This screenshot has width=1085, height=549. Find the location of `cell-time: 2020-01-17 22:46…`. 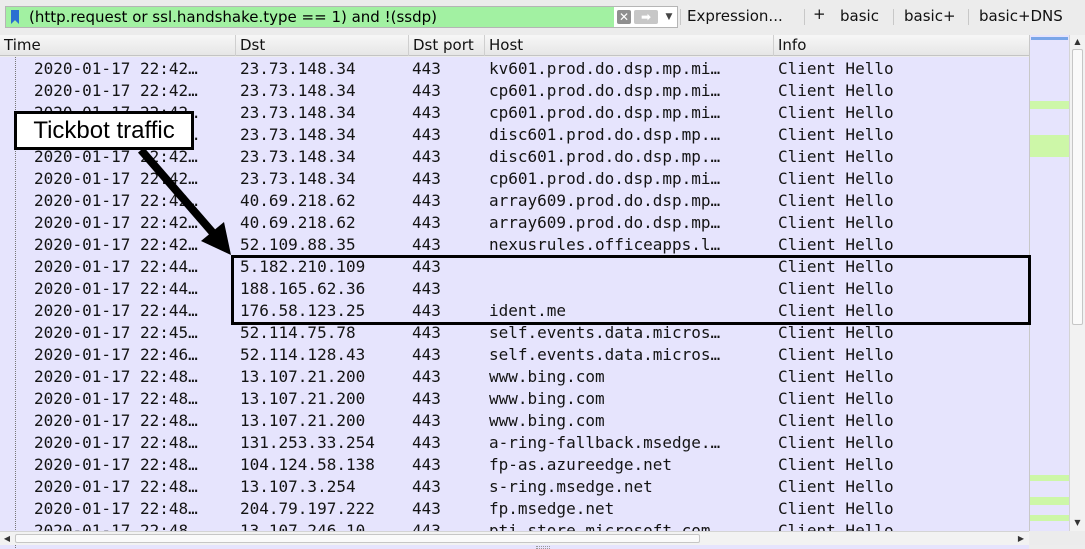

cell-time: 2020-01-17 22:46… is located at coordinates (116, 354).